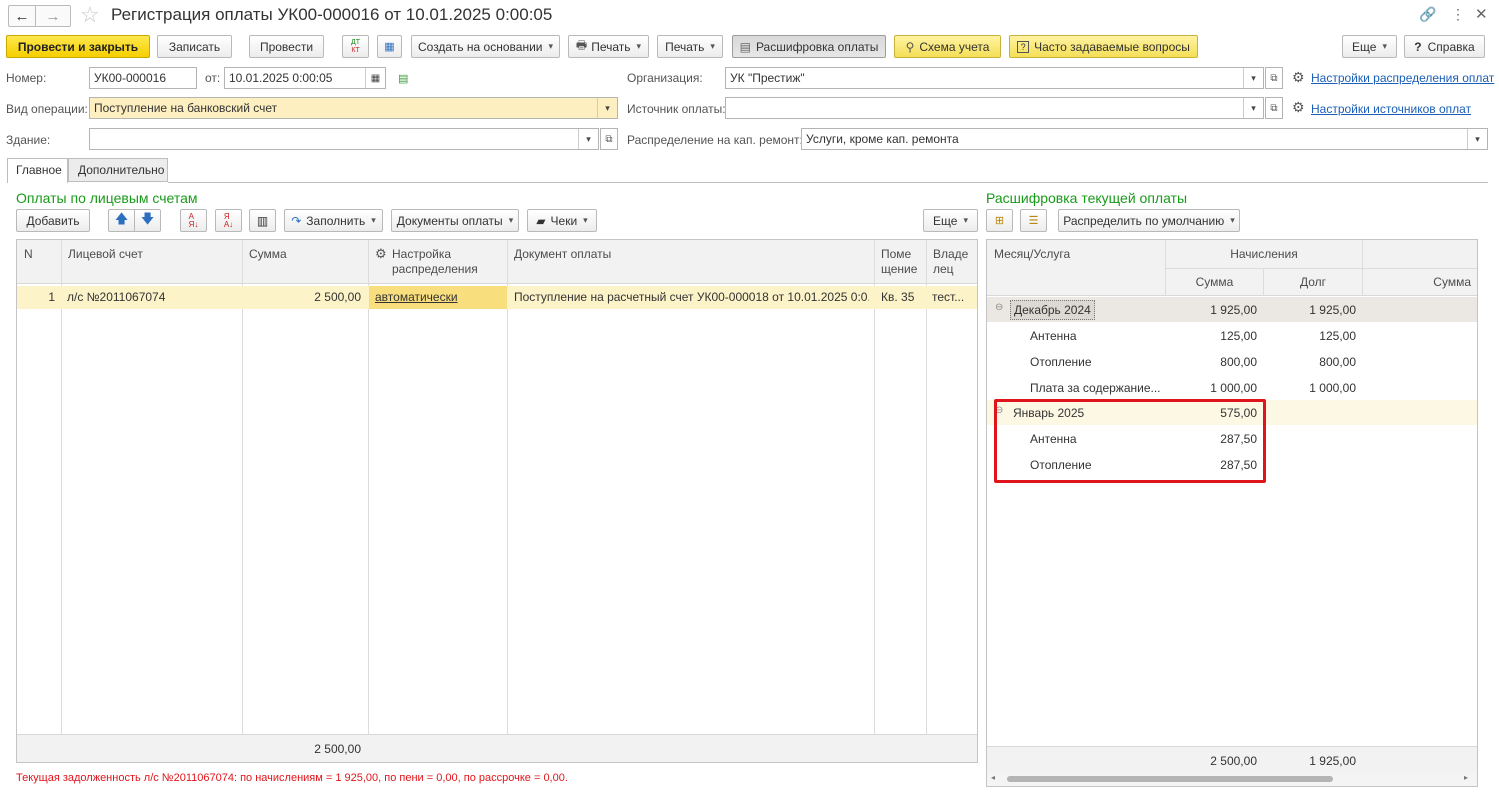 The image size is (1499, 805). What do you see at coordinates (143, 78) in the screenshot?
I see `number-field: УК00-000016` at bounding box center [143, 78].